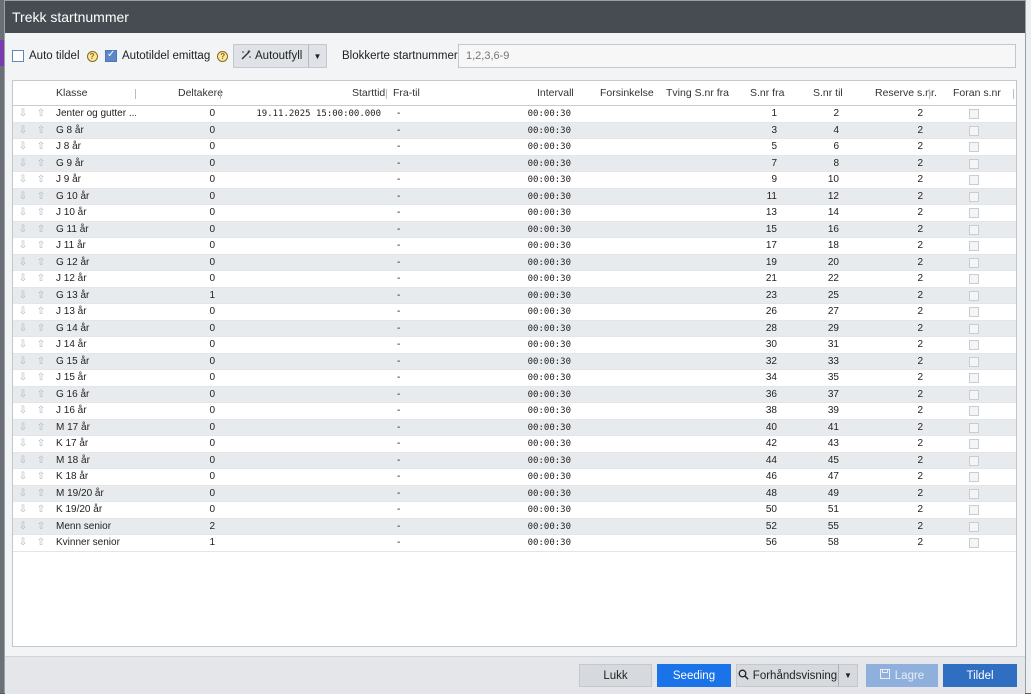 This screenshot has height=694, width=1031. I want to click on cell-klasse: K 18 år, so click(96, 477).